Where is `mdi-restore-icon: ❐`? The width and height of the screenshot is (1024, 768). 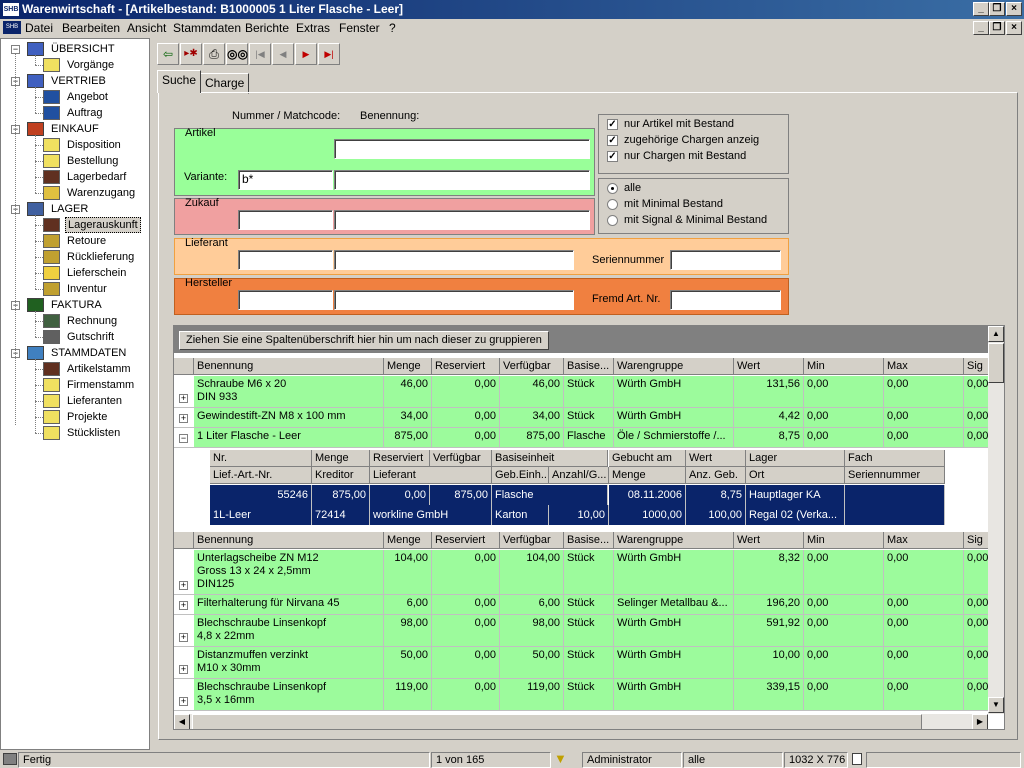
mdi-restore-icon: ❐ is located at coordinates (997, 28).